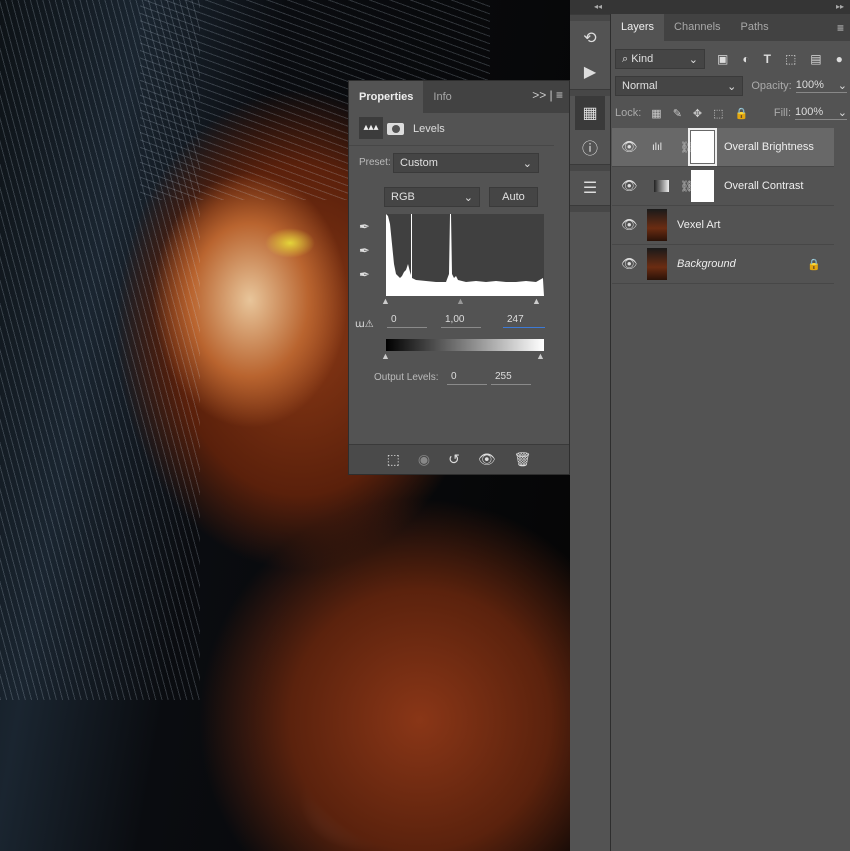  Describe the element at coordinates (679, 86) in the screenshot. I see `blend-mode-dropdown: Normal ⌄` at that location.